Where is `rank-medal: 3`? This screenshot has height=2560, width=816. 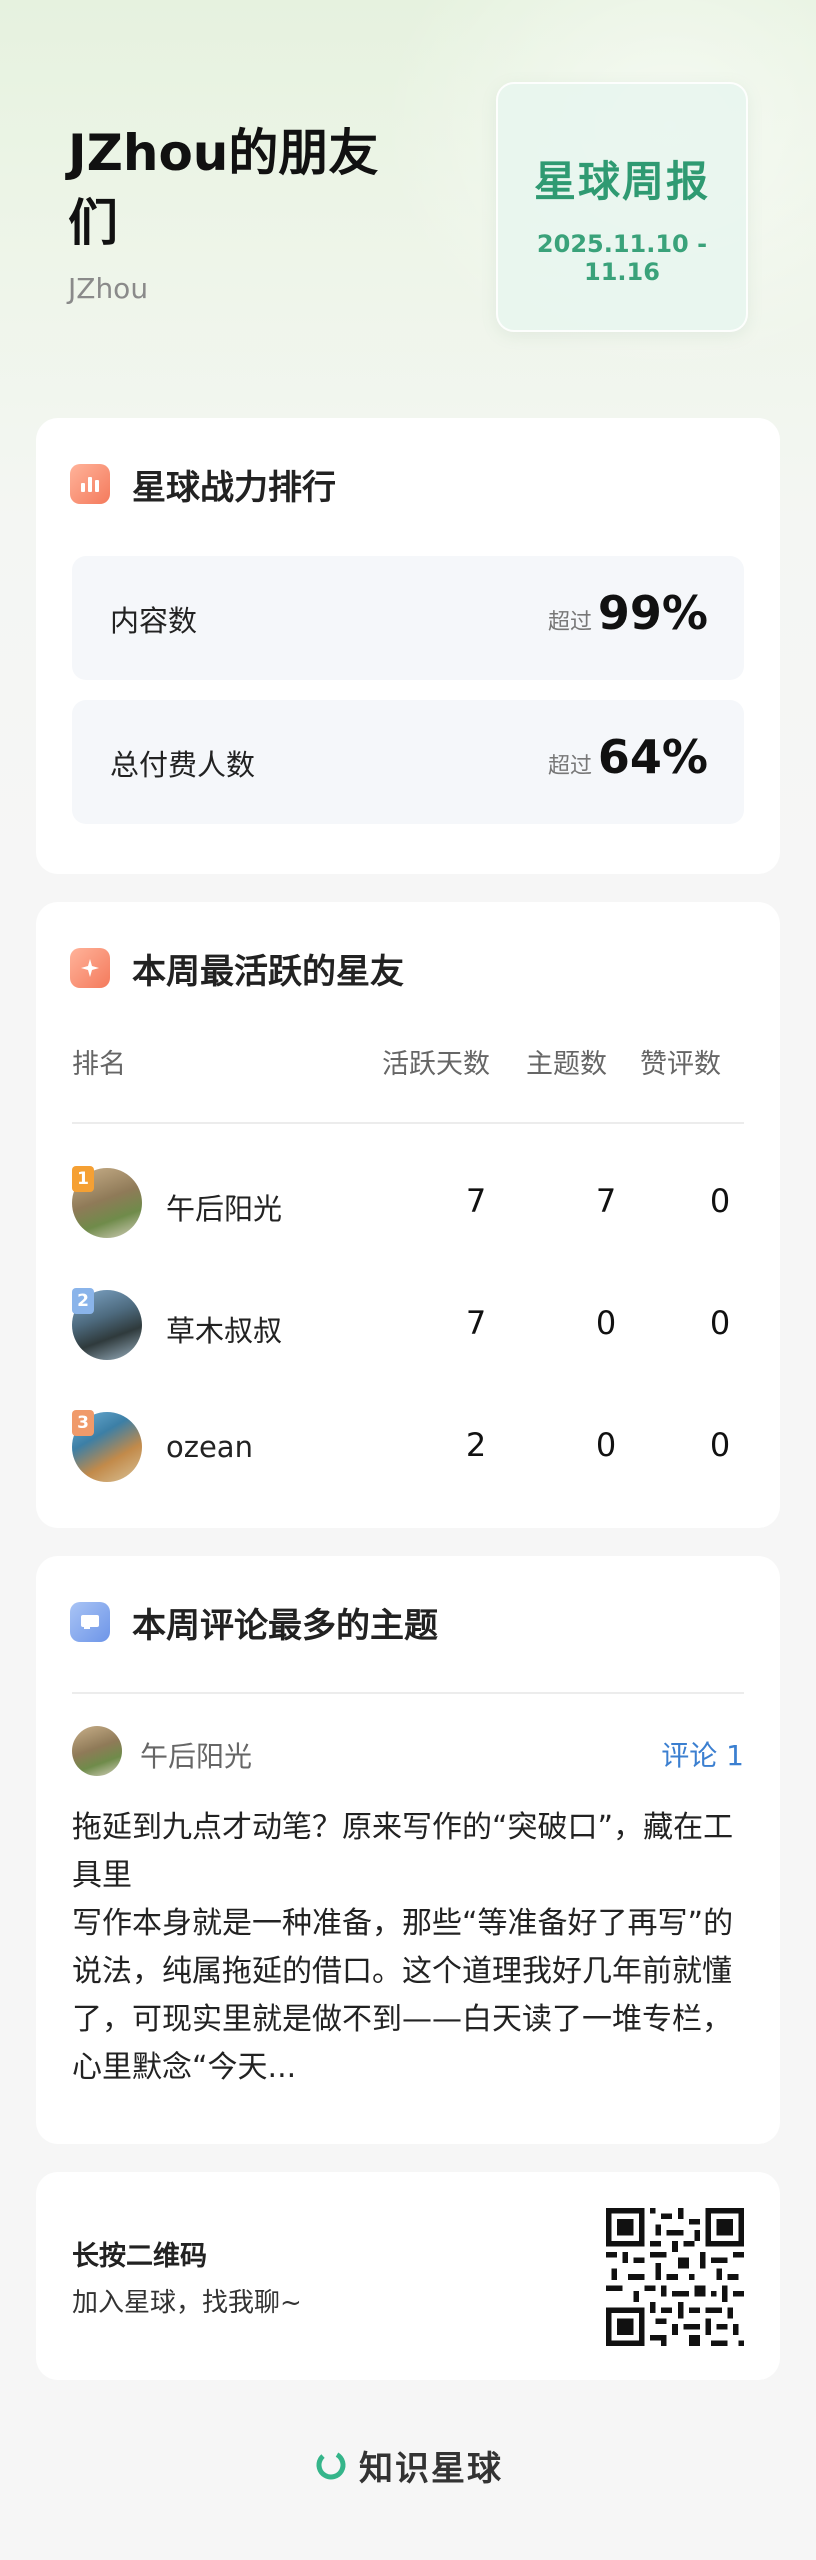 rank-medal: 3 is located at coordinates (83, 1423).